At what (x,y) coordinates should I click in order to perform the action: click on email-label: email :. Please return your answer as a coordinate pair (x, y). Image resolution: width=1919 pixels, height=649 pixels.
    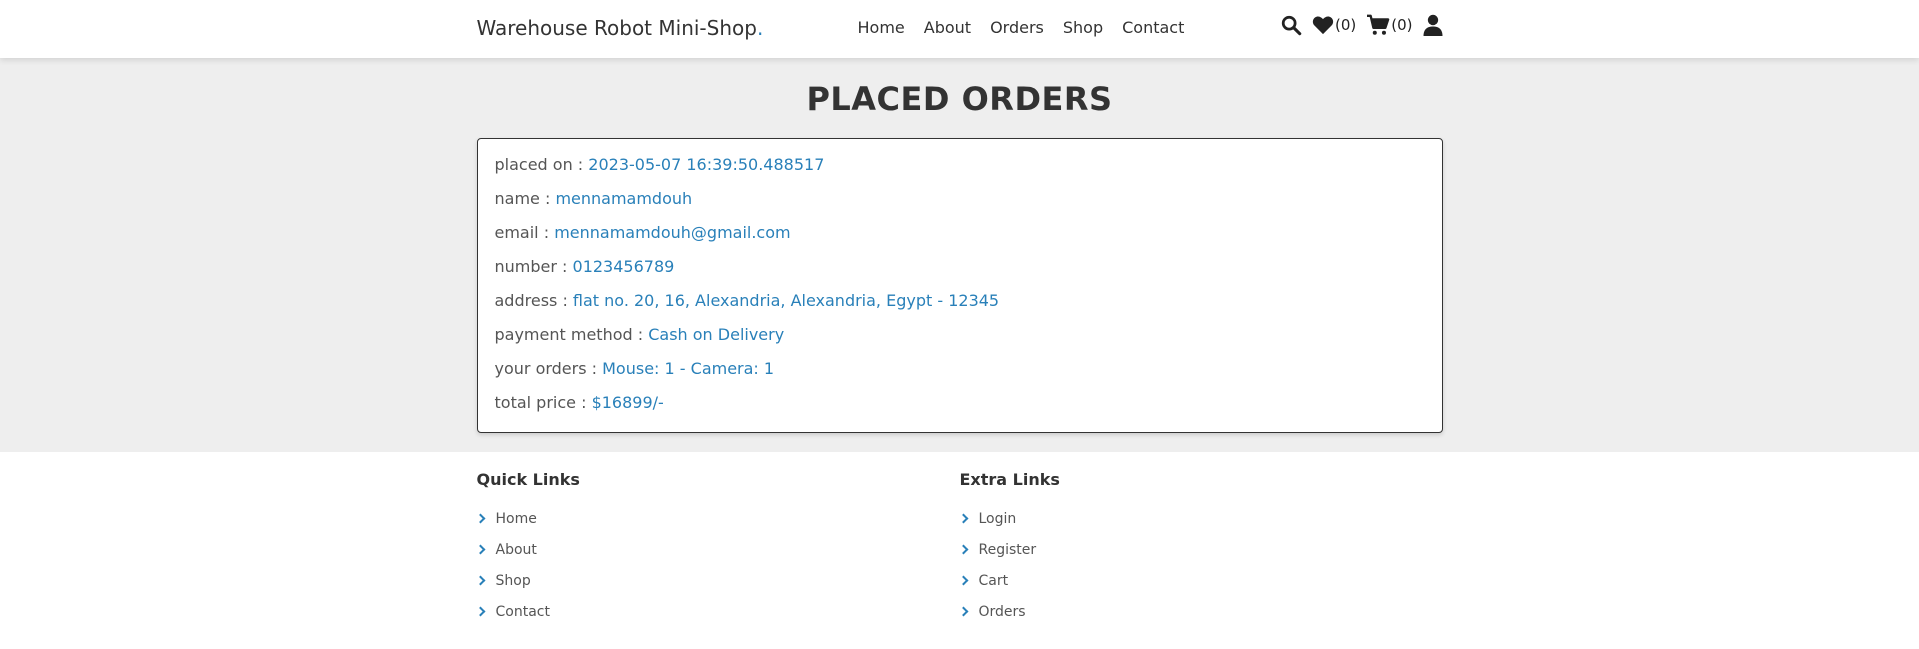
    Looking at the image, I should click on (524, 232).